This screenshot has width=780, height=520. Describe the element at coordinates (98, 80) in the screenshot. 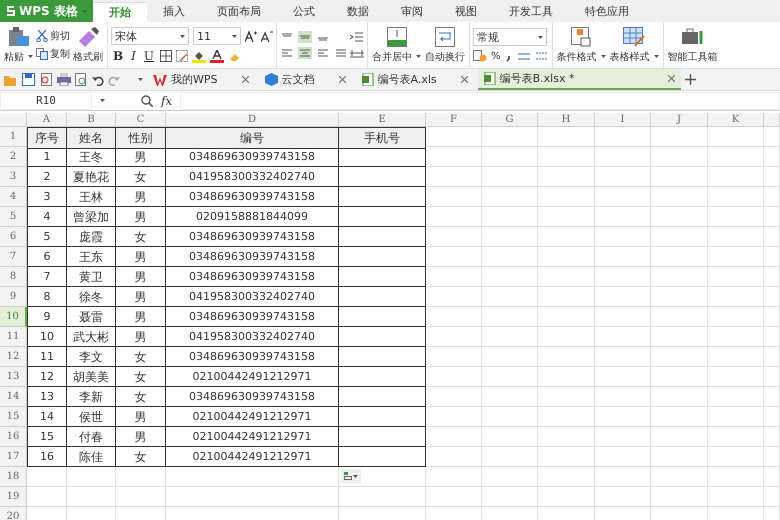

I see `undo-icon` at that location.